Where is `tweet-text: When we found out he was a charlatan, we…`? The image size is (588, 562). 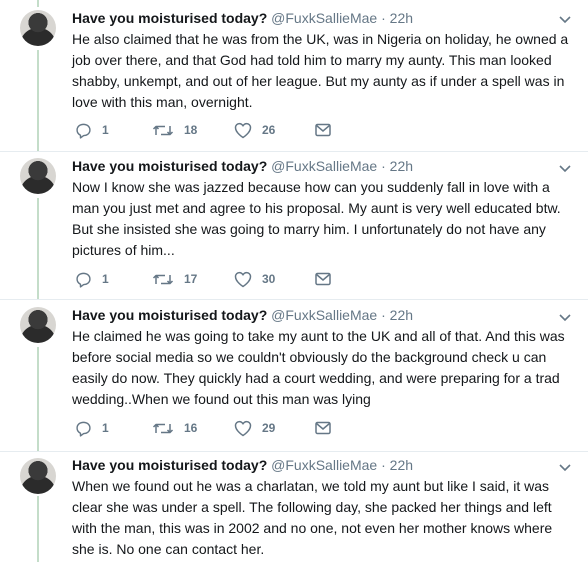
tweet-text: When we found out he was a charlatan, we… is located at coordinates (312, 517).